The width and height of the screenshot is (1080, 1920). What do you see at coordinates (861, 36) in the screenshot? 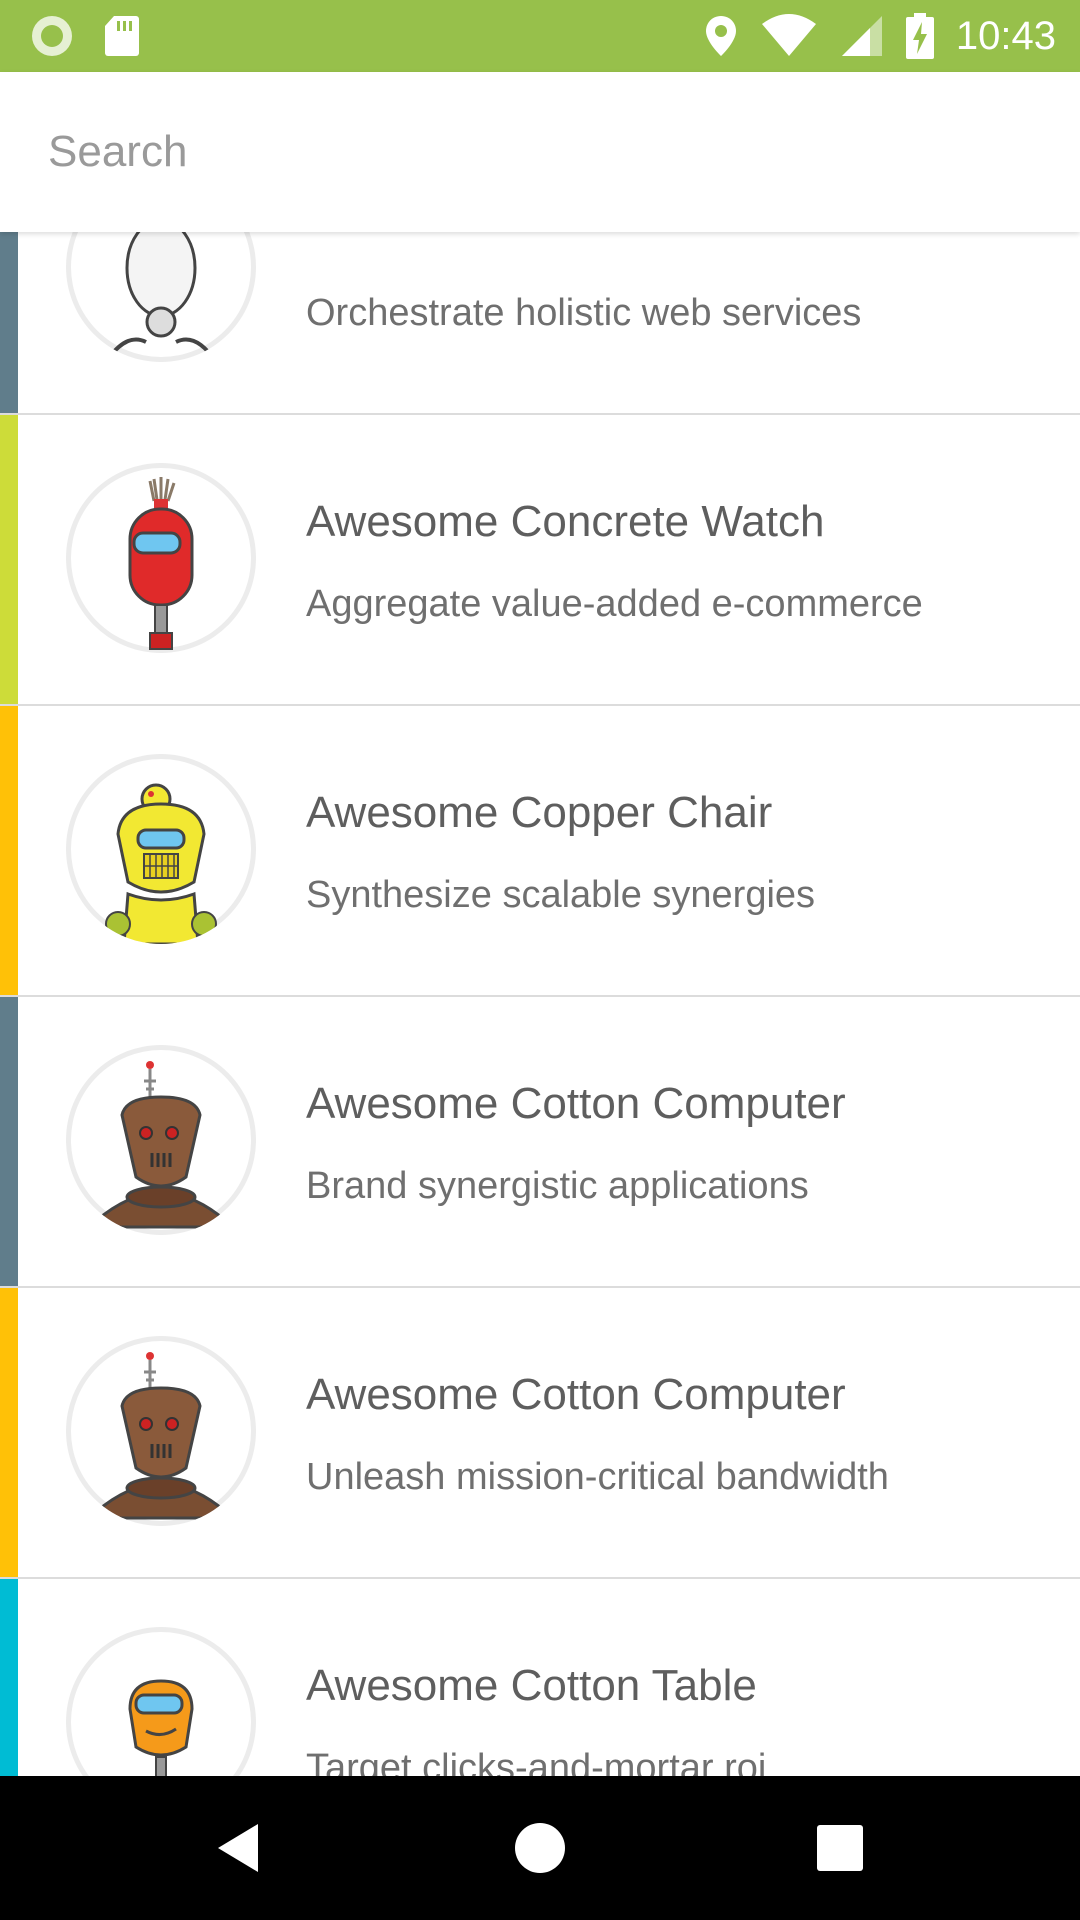
I see `cell-signal-icon` at bounding box center [861, 36].